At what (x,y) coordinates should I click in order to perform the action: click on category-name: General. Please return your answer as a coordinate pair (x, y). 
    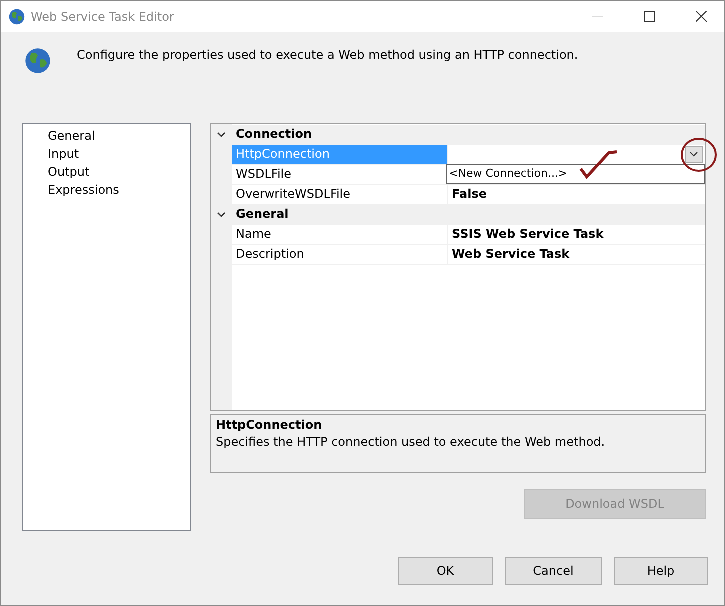
    Looking at the image, I should click on (468, 214).